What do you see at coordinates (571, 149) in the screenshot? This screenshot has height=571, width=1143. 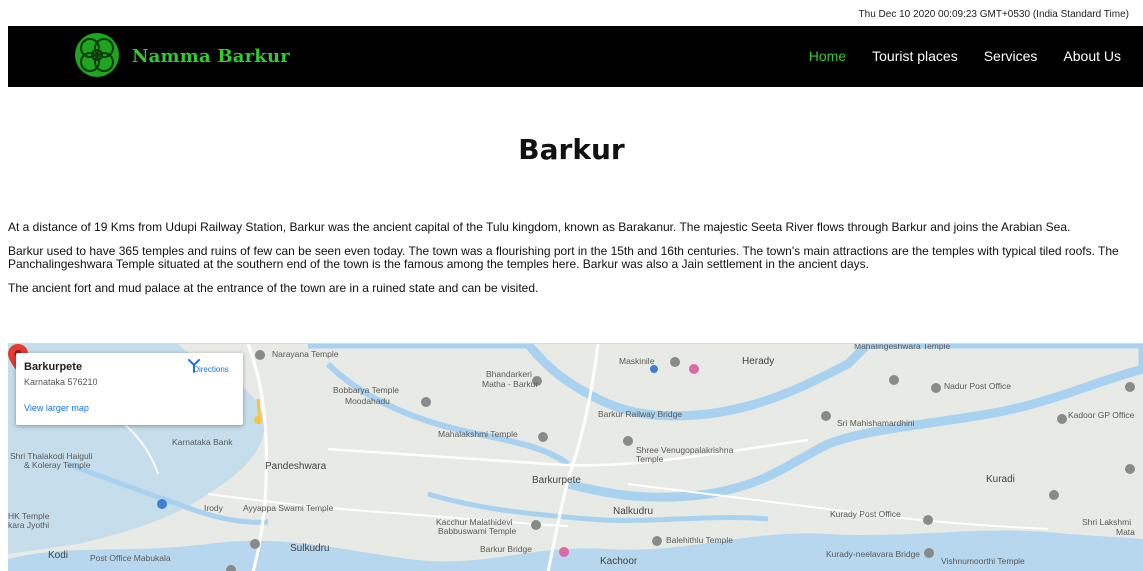 I see `page-title: Barkur` at bounding box center [571, 149].